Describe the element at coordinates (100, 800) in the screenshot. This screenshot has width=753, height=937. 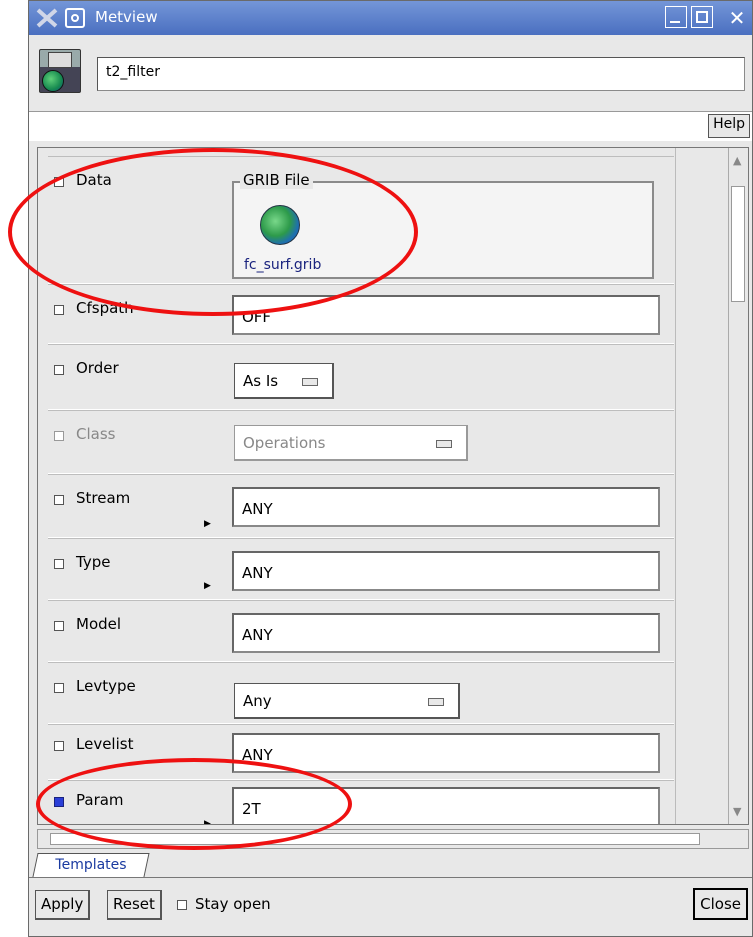
I see `param-label-param: Param` at that location.